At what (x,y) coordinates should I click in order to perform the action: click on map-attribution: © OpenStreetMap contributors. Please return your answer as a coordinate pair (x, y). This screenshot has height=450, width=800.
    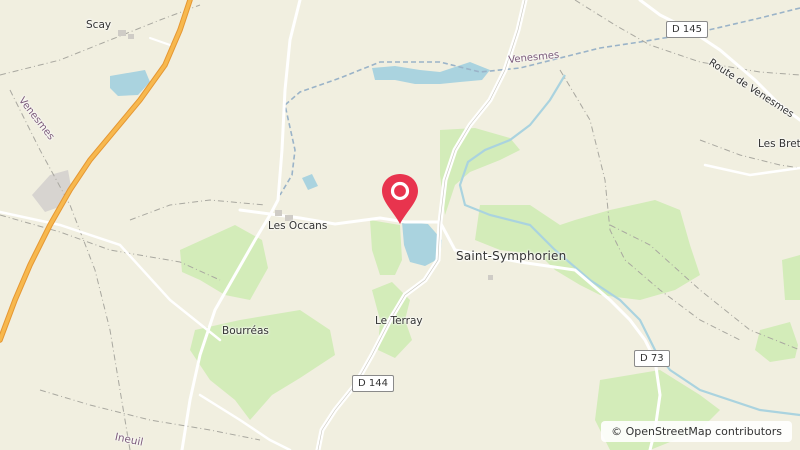
    Looking at the image, I should click on (696, 431).